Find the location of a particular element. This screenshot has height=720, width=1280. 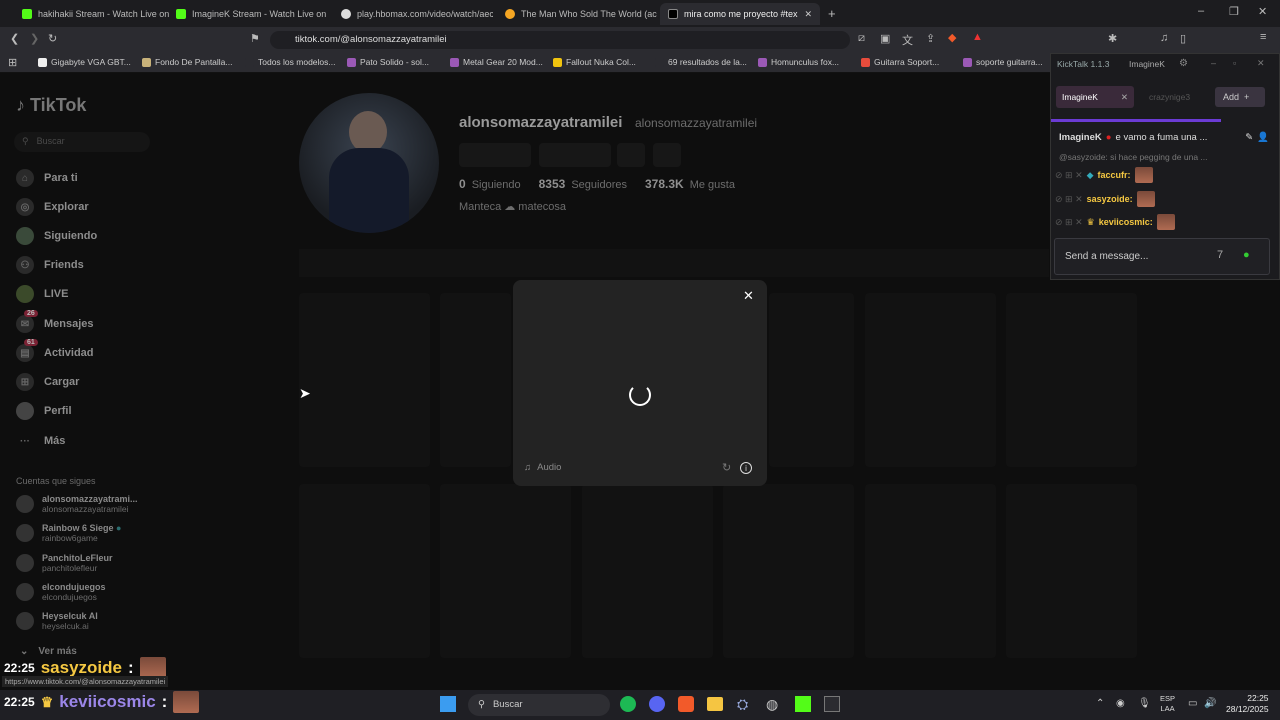

brave-icon is located at coordinates (686, 704).